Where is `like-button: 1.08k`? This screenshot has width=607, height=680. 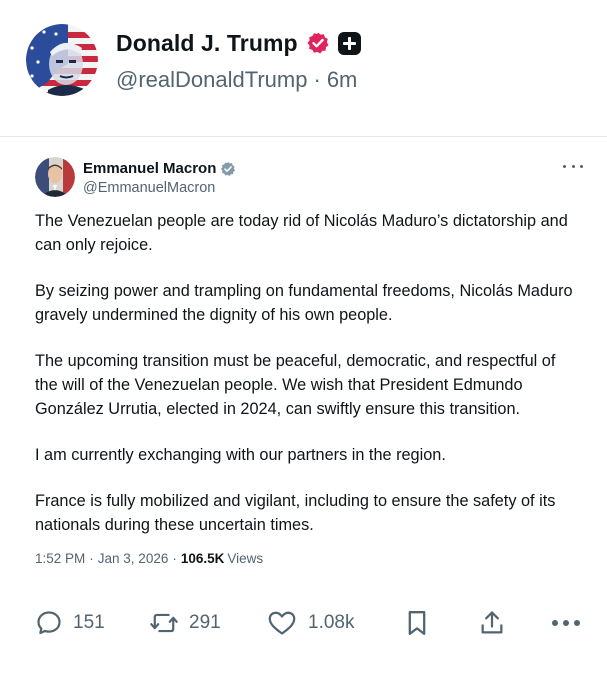
like-button: 1.08k is located at coordinates (310, 623).